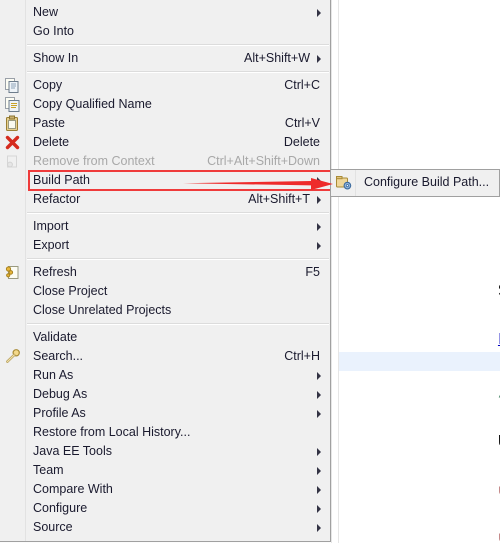 This screenshot has height=547, width=500. What do you see at coordinates (102, 310) in the screenshot?
I see `menu-item-label: Close Unrelated Projects` at bounding box center [102, 310].